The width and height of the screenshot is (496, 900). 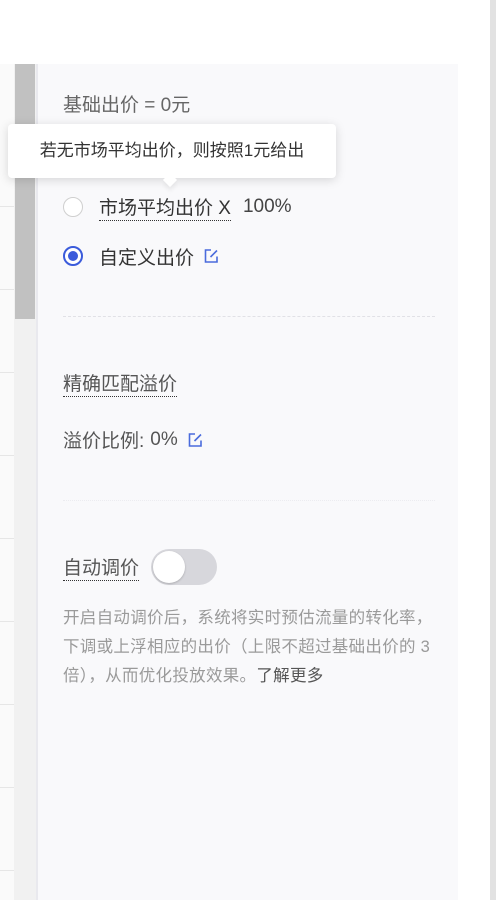 I want to click on custom-bid-radio, so click(x=73, y=256).